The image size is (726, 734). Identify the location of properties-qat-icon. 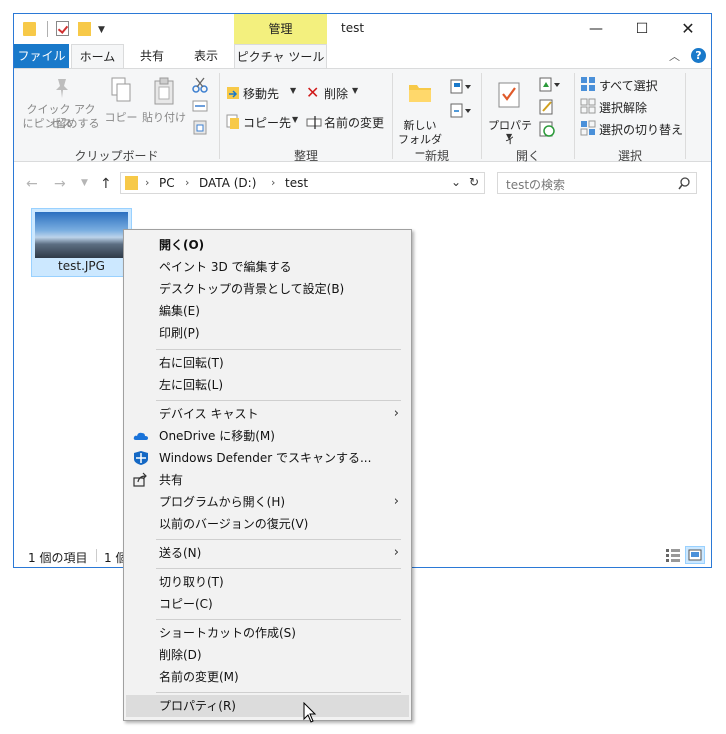
(62, 28).